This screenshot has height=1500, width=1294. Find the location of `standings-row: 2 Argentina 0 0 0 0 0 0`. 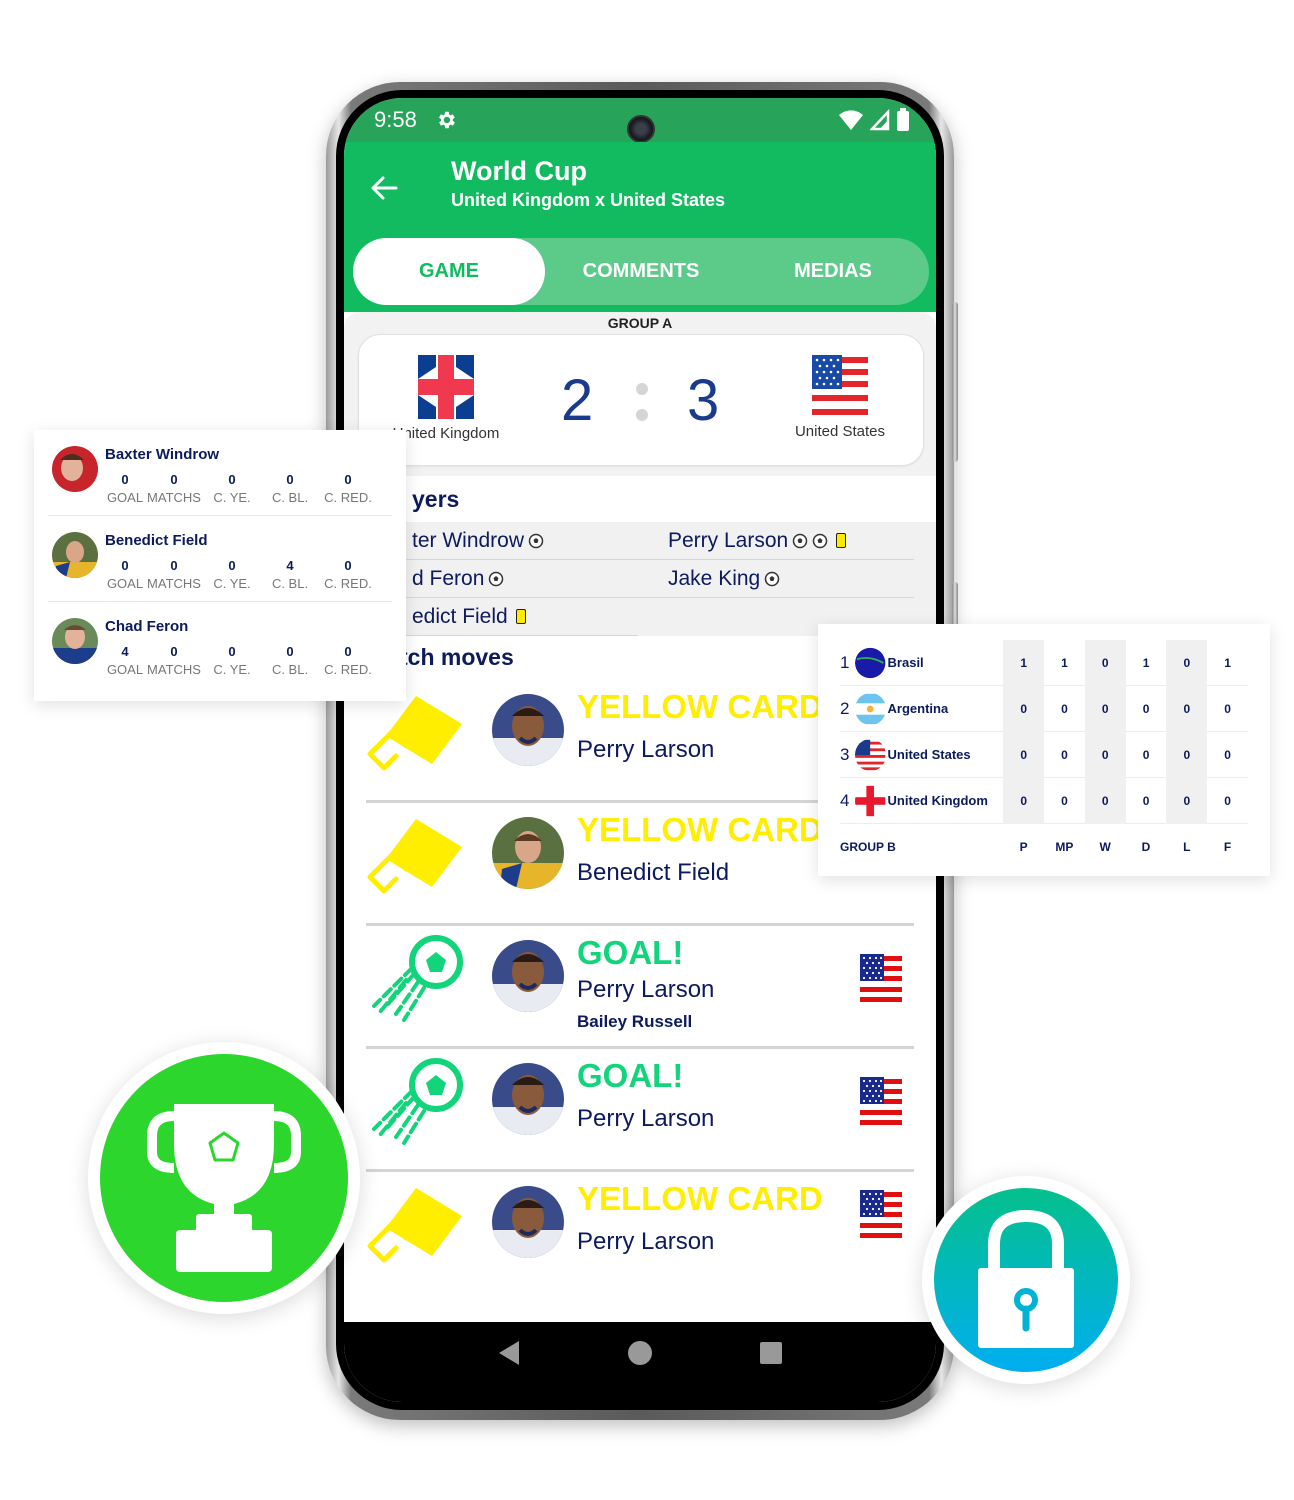

standings-row: 2 Argentina 0 0 0 0 0 0 is located at coordinates (1044, 708).